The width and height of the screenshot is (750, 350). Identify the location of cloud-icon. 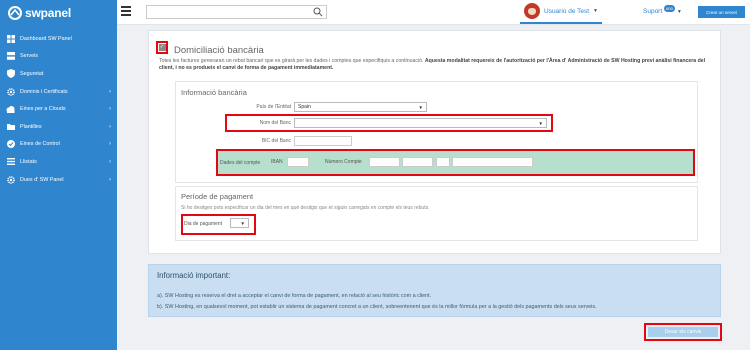
(10, 109).